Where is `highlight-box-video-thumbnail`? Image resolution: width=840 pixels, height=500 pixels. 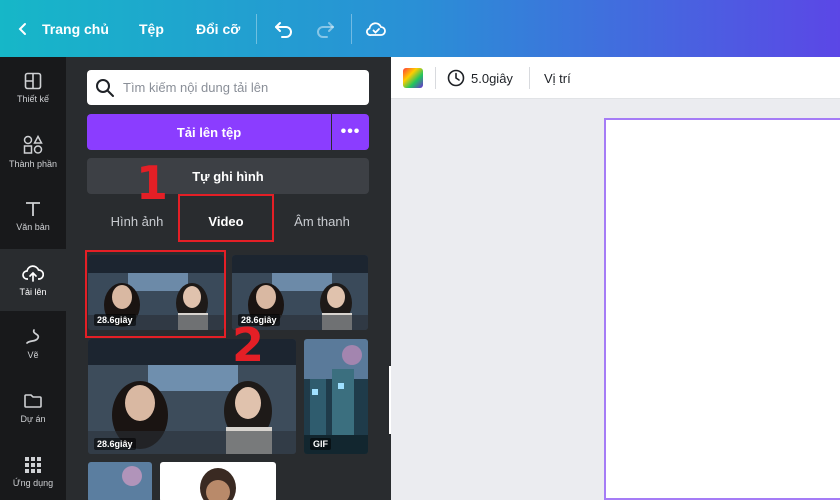 highlight-box-video-thumbnail is located at coordinates (155, 294).